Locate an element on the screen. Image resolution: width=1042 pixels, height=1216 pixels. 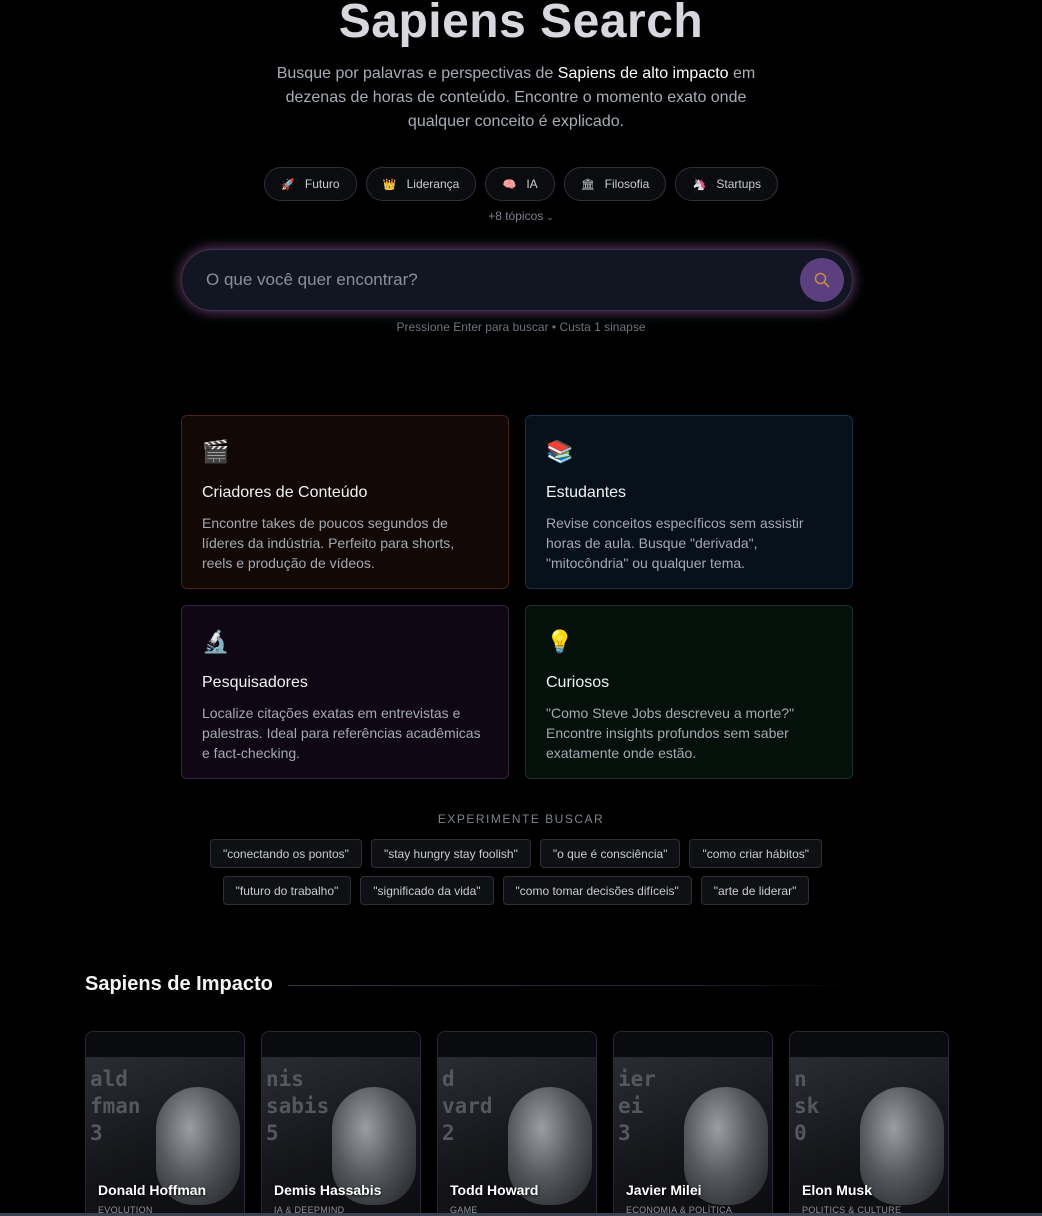
portrait-backdrop-text: n sk 0 is located at coordinates (807, 1106).